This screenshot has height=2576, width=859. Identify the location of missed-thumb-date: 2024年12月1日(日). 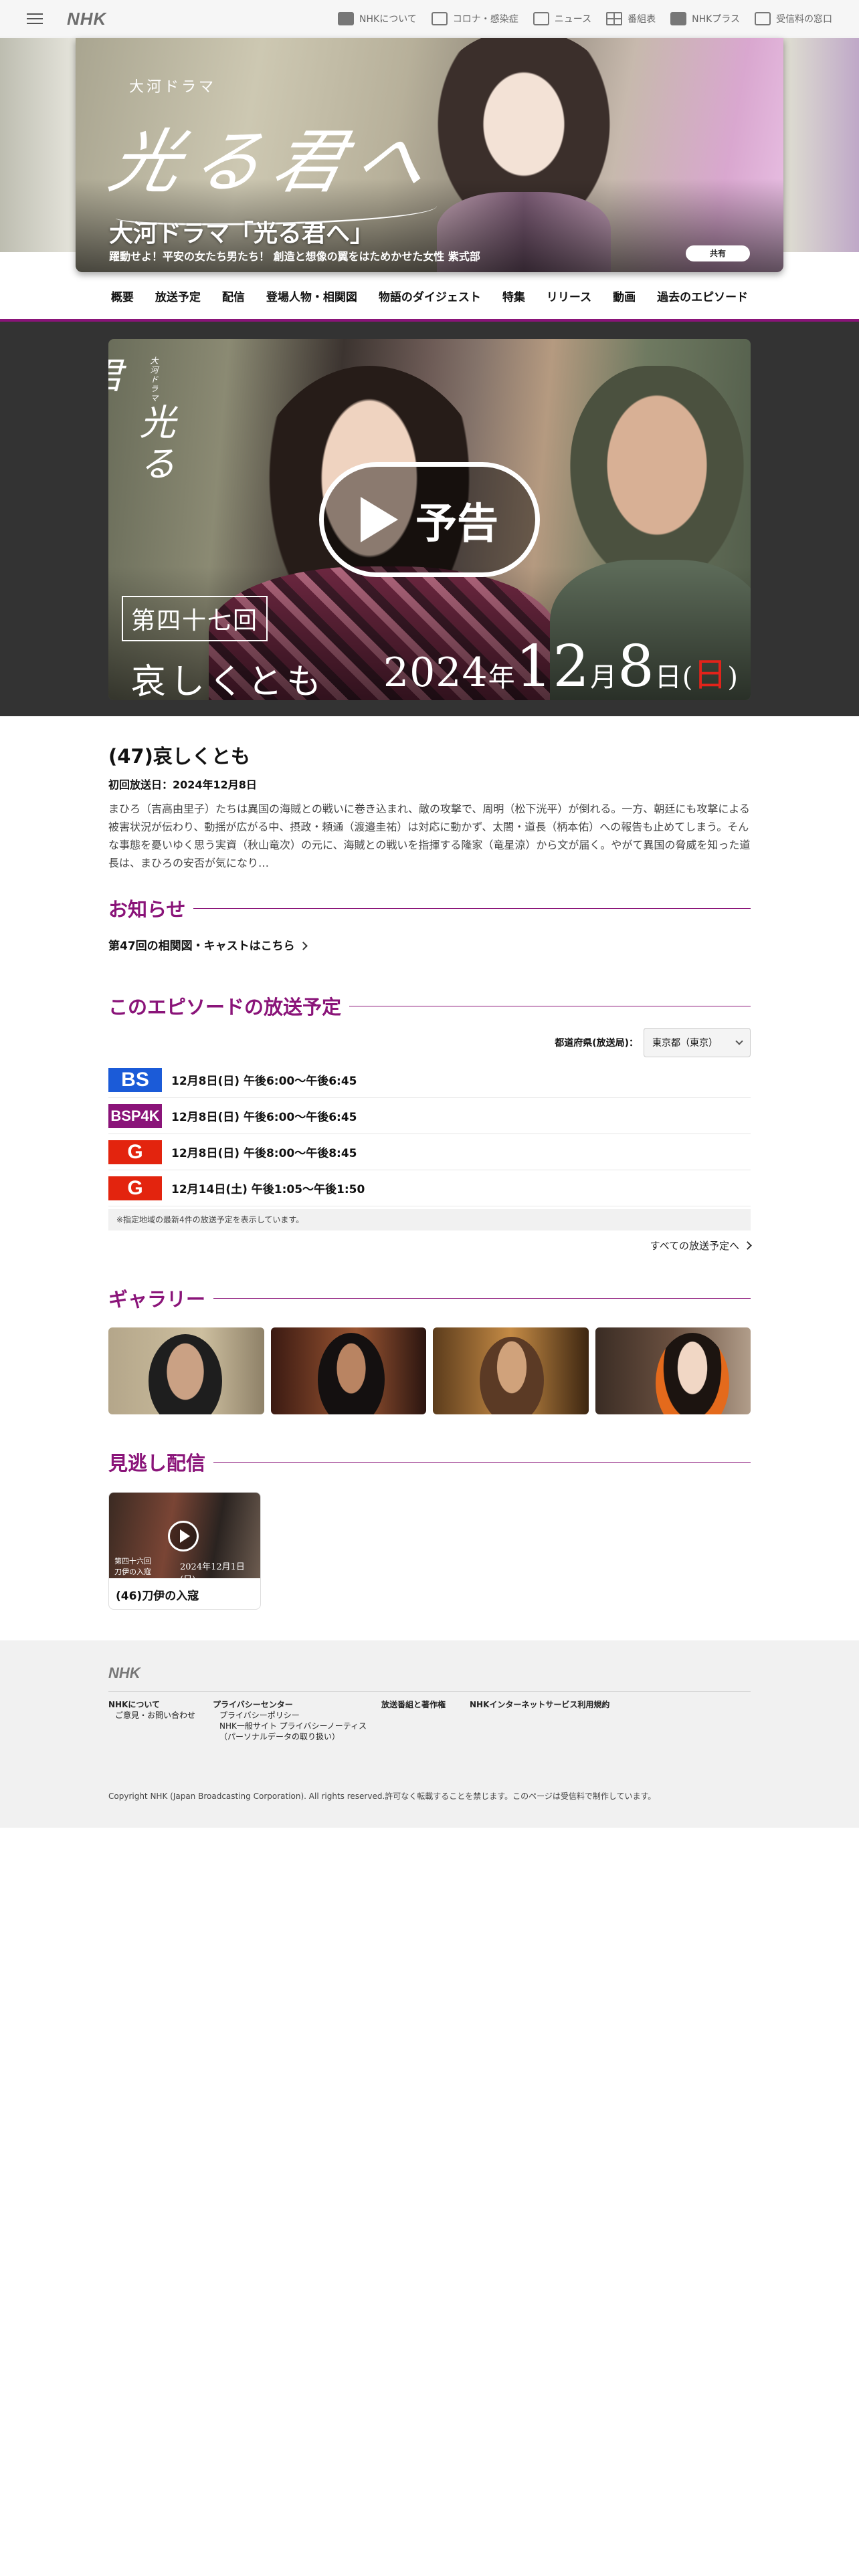
(212, 1574).